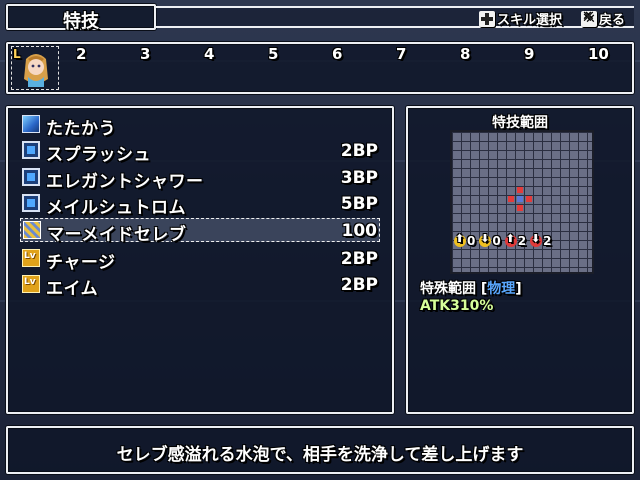  What do you see at coordinates (501, 289) in the screenshot?
I see `damage-type: 物理` at bounding box center [501, 289].